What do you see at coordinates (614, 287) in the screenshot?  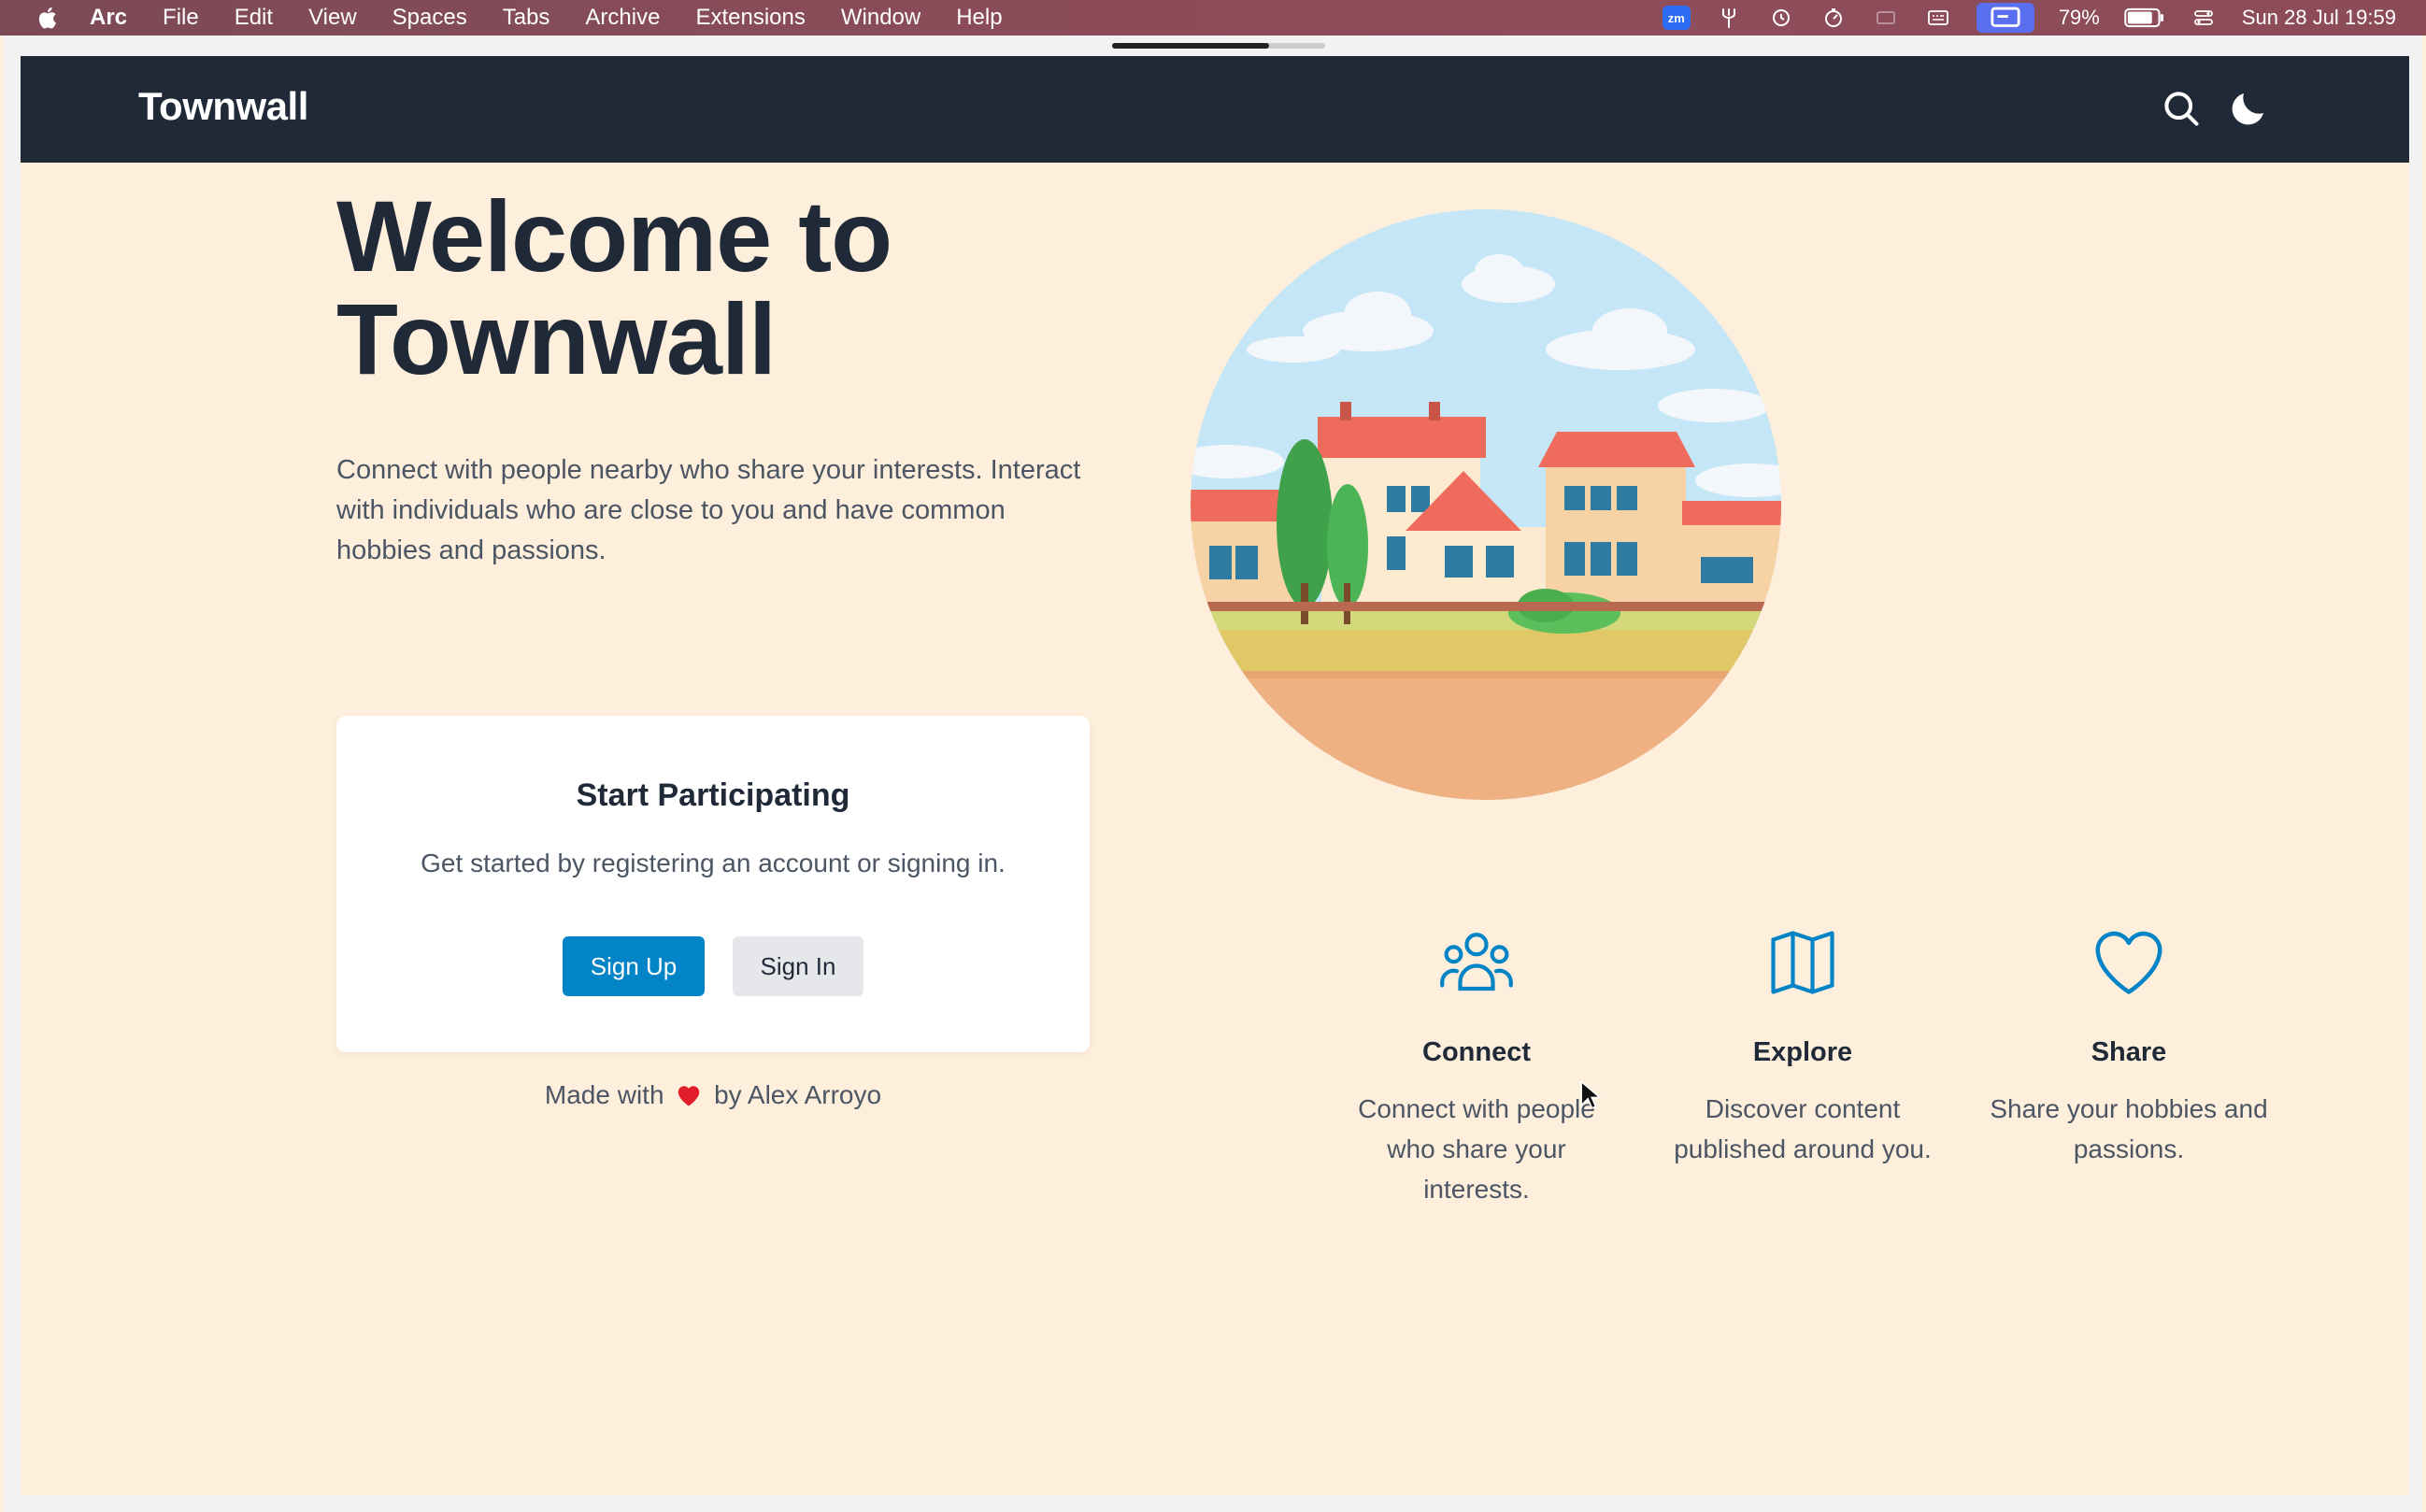 I see `hero-title: Welcome to Townwall` at bounding box center [614, 287].